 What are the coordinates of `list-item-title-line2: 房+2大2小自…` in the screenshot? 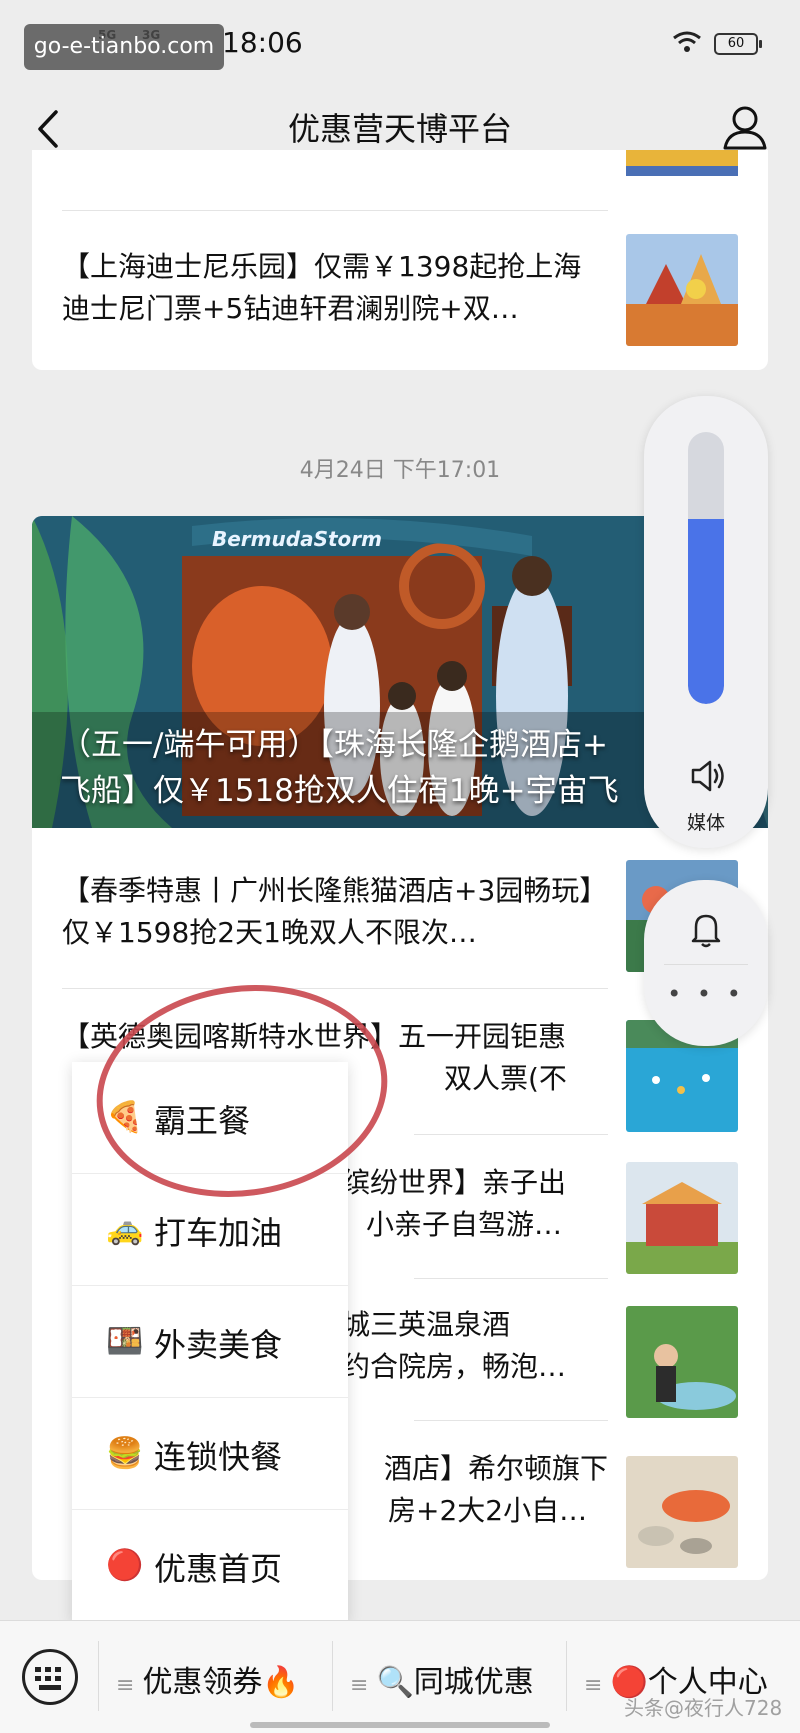 It's located at (488, 1510).